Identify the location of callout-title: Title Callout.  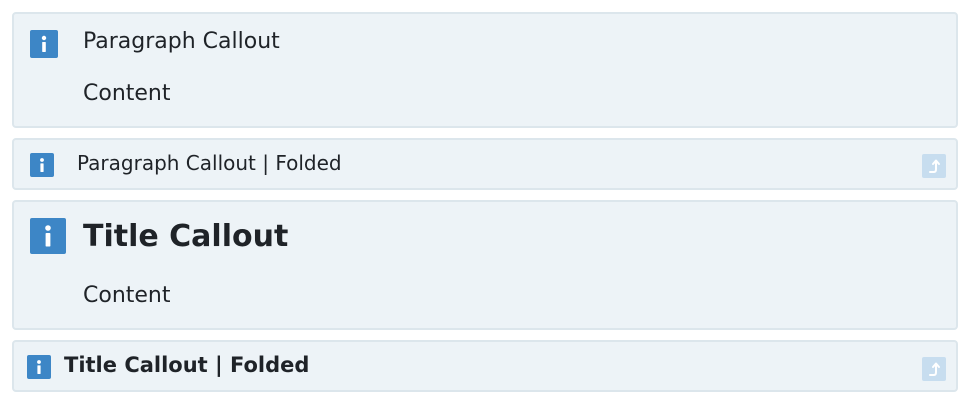
(186, 236).